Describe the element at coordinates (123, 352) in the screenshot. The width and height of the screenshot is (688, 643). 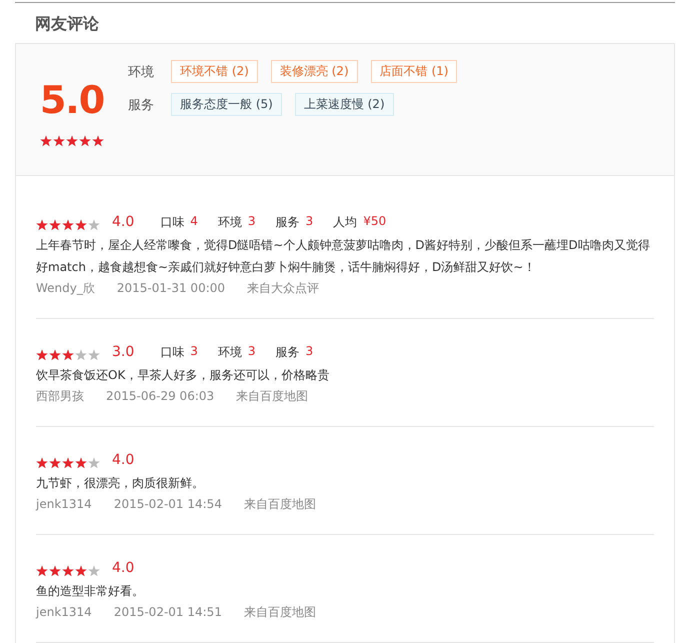
I see `review-score: 3.0` at that location.